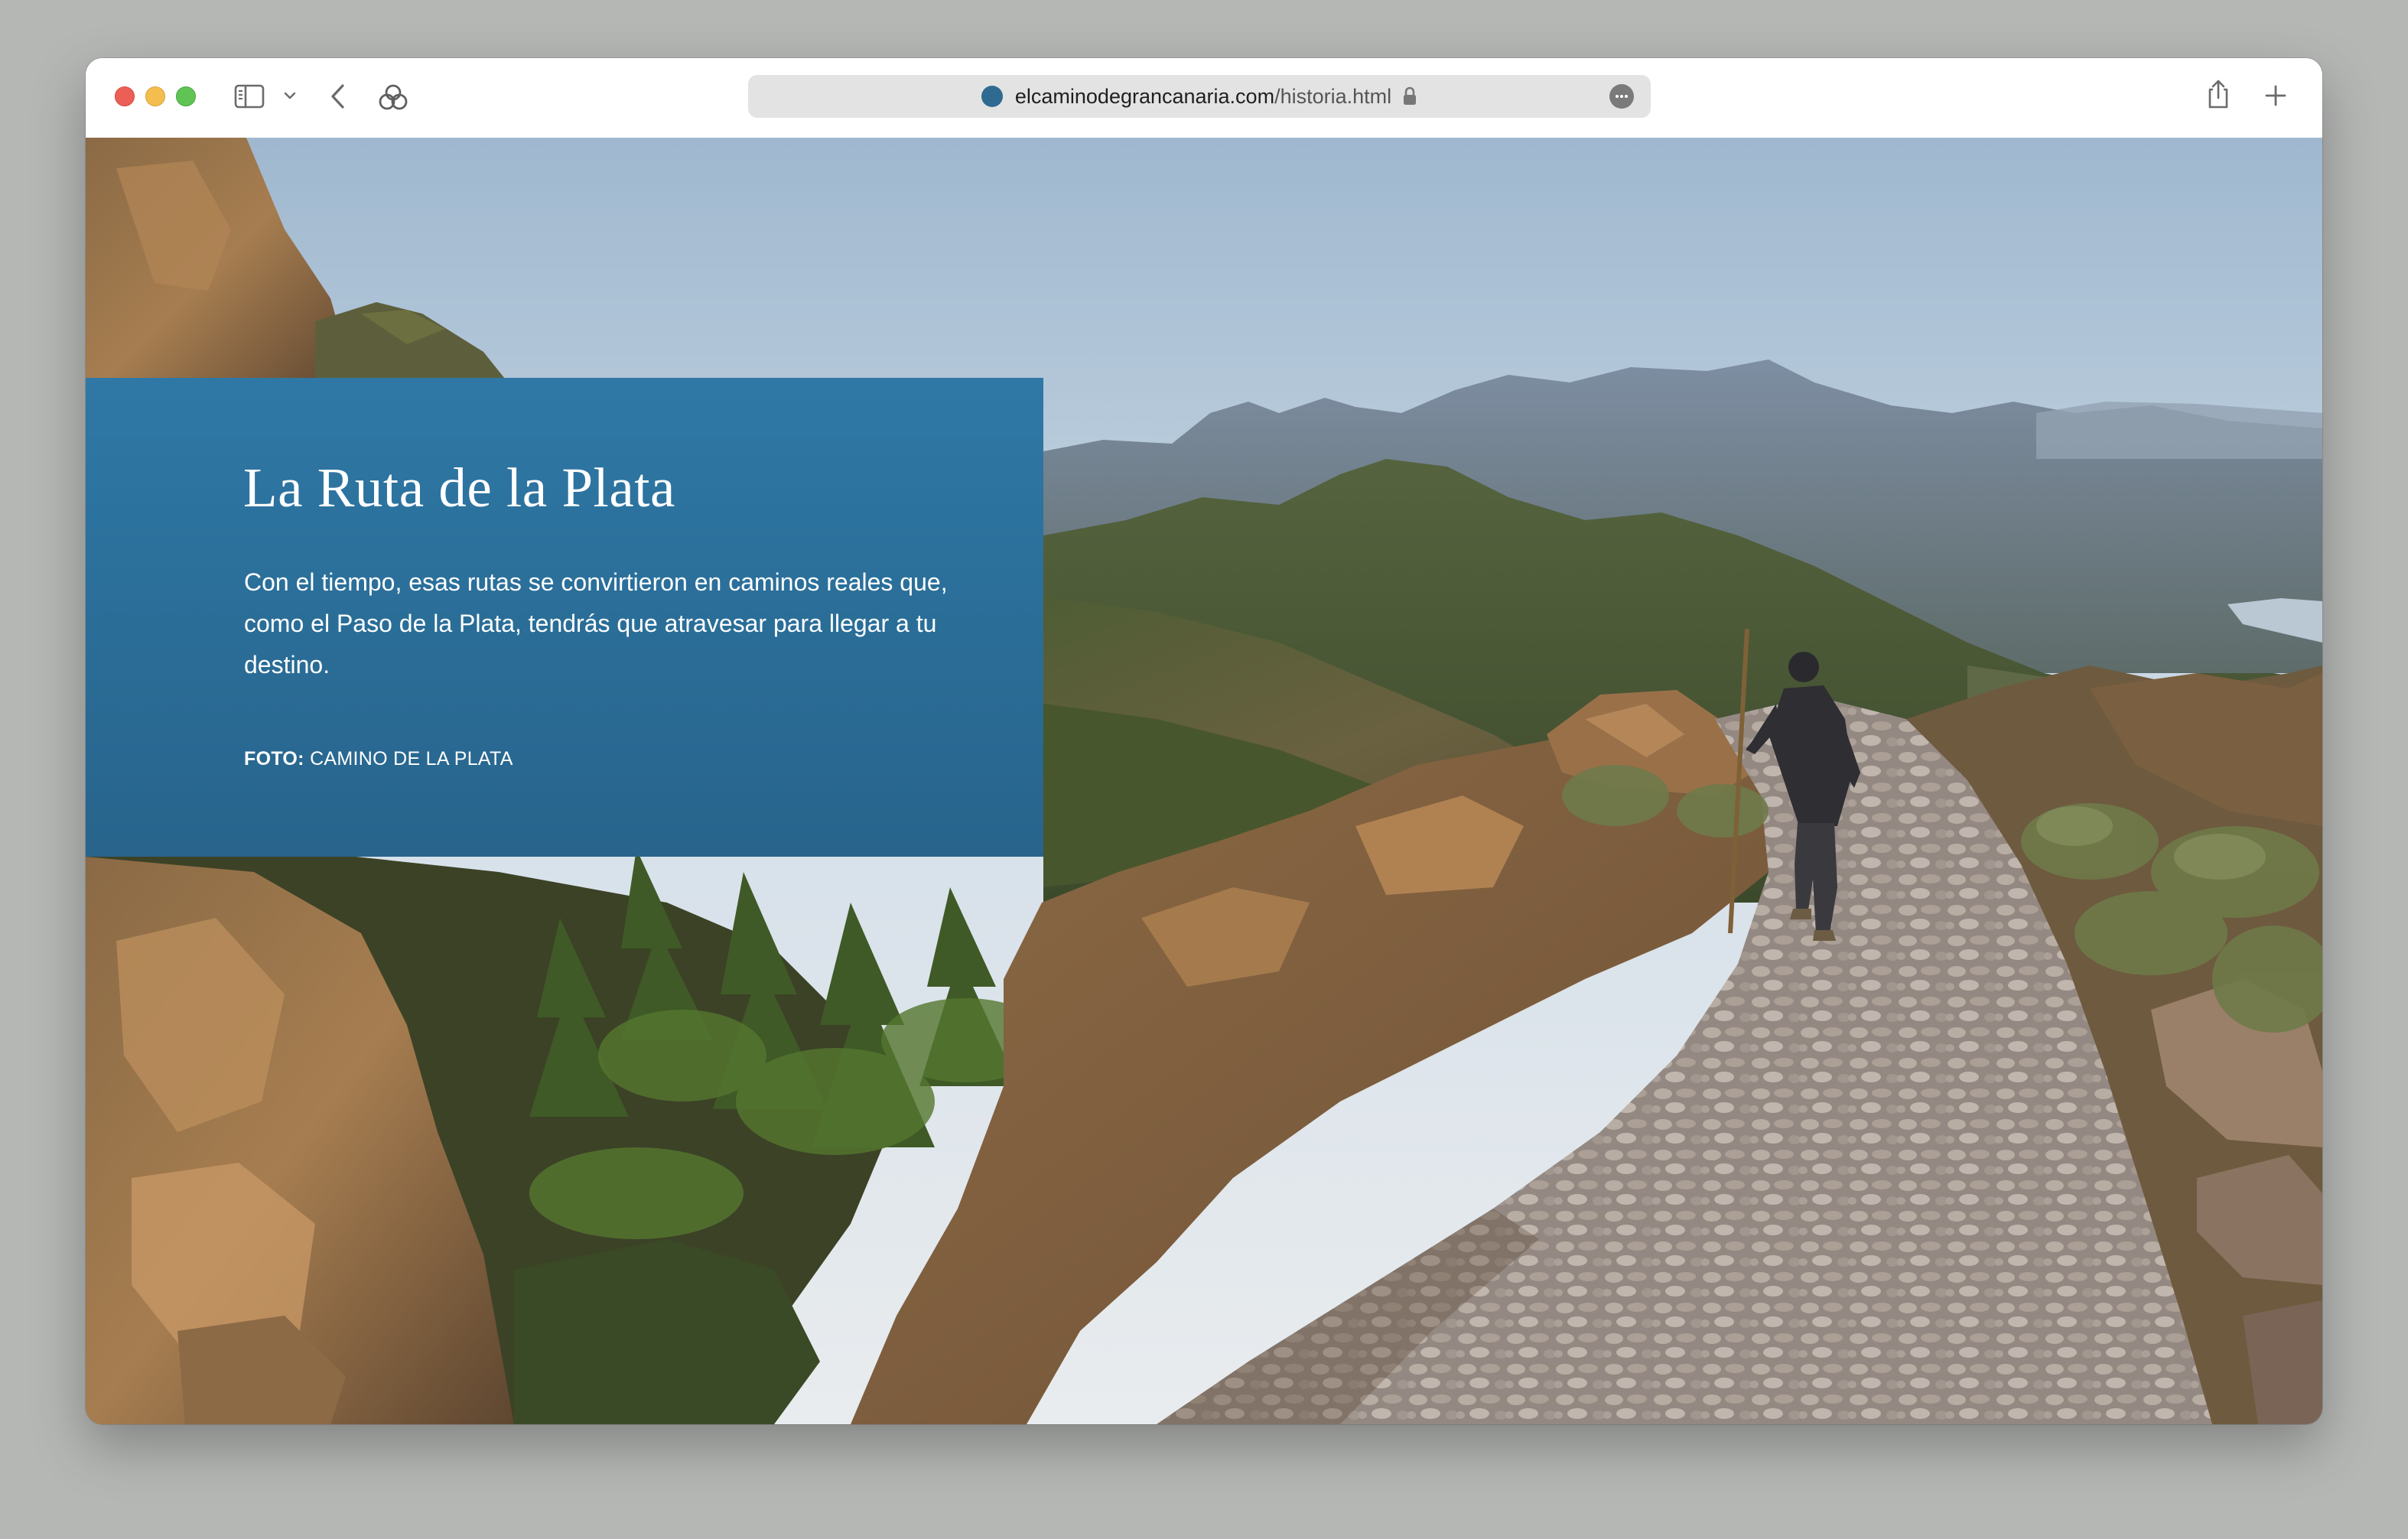  What do you see at coordinates (1622, 96) in the screenshot?
I see `more-icon` at bounding box center [1622, 96].